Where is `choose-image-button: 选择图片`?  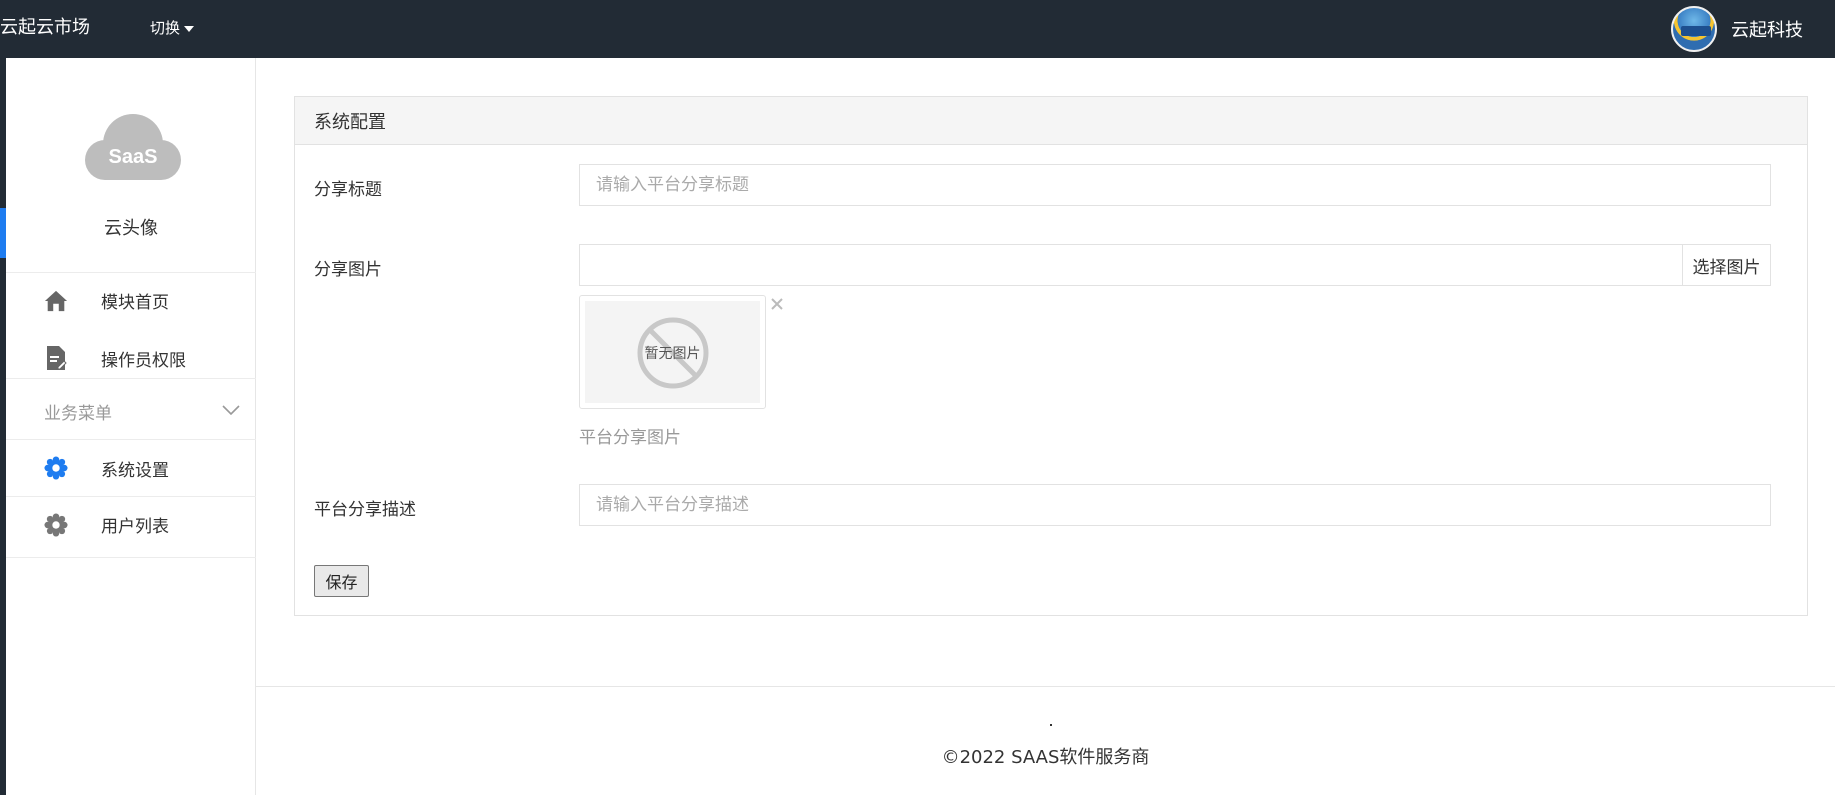 choose-image-button: 选择图片 is located at coordinates (1726, 265).